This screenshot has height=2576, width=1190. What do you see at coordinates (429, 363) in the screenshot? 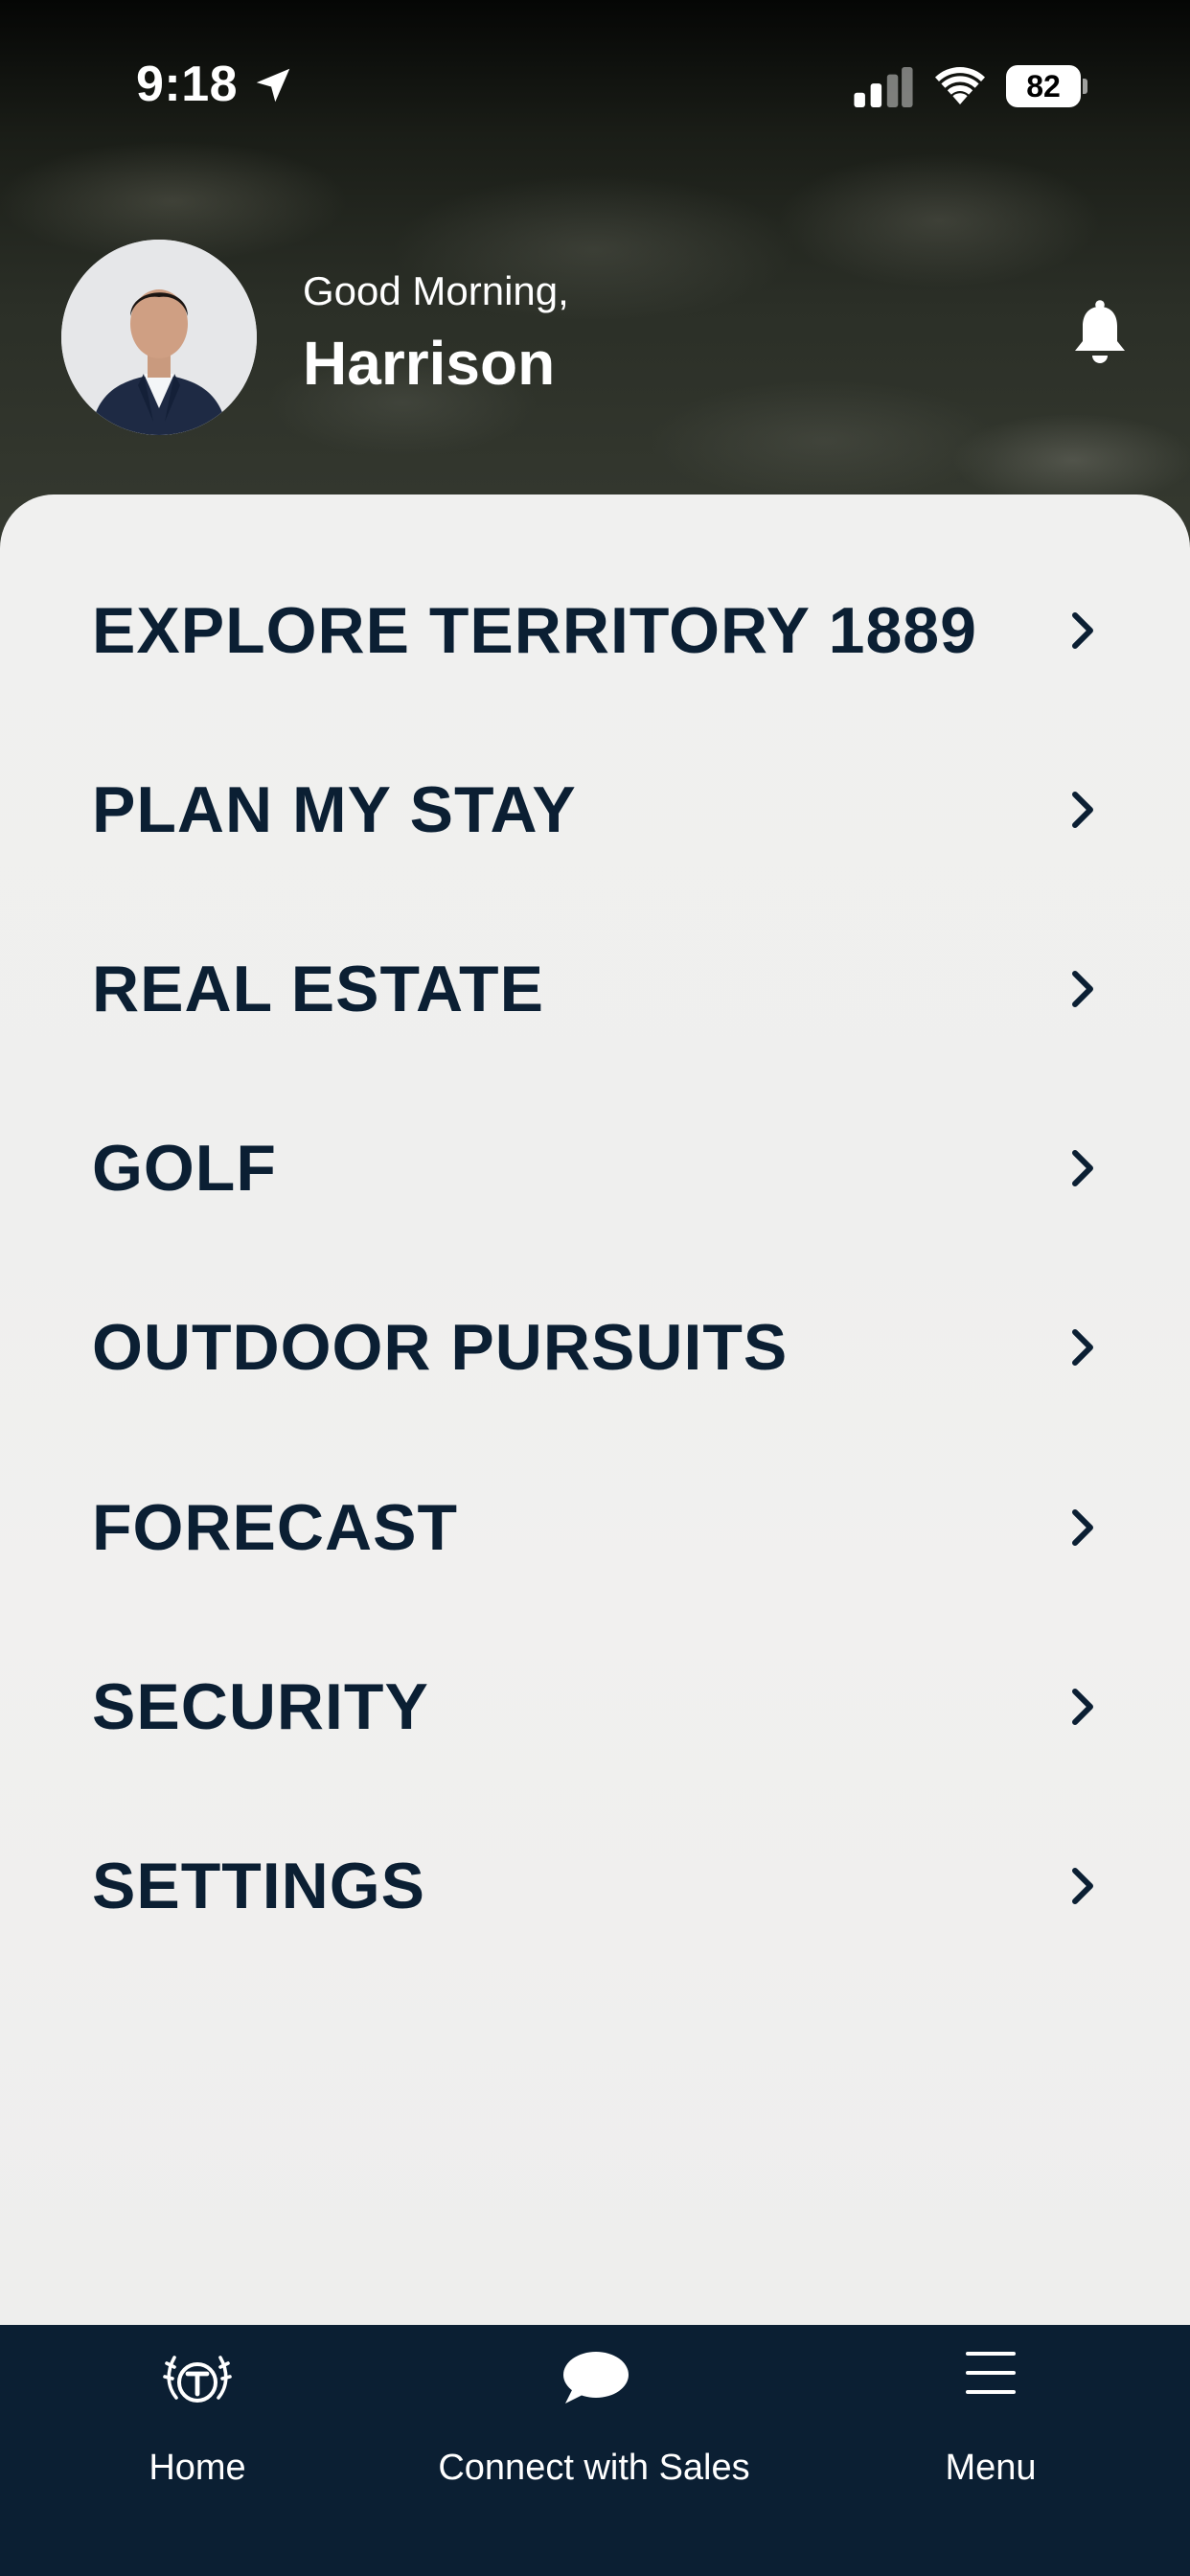
I see `user-name: Harrison` at bounding box center [429, 363].